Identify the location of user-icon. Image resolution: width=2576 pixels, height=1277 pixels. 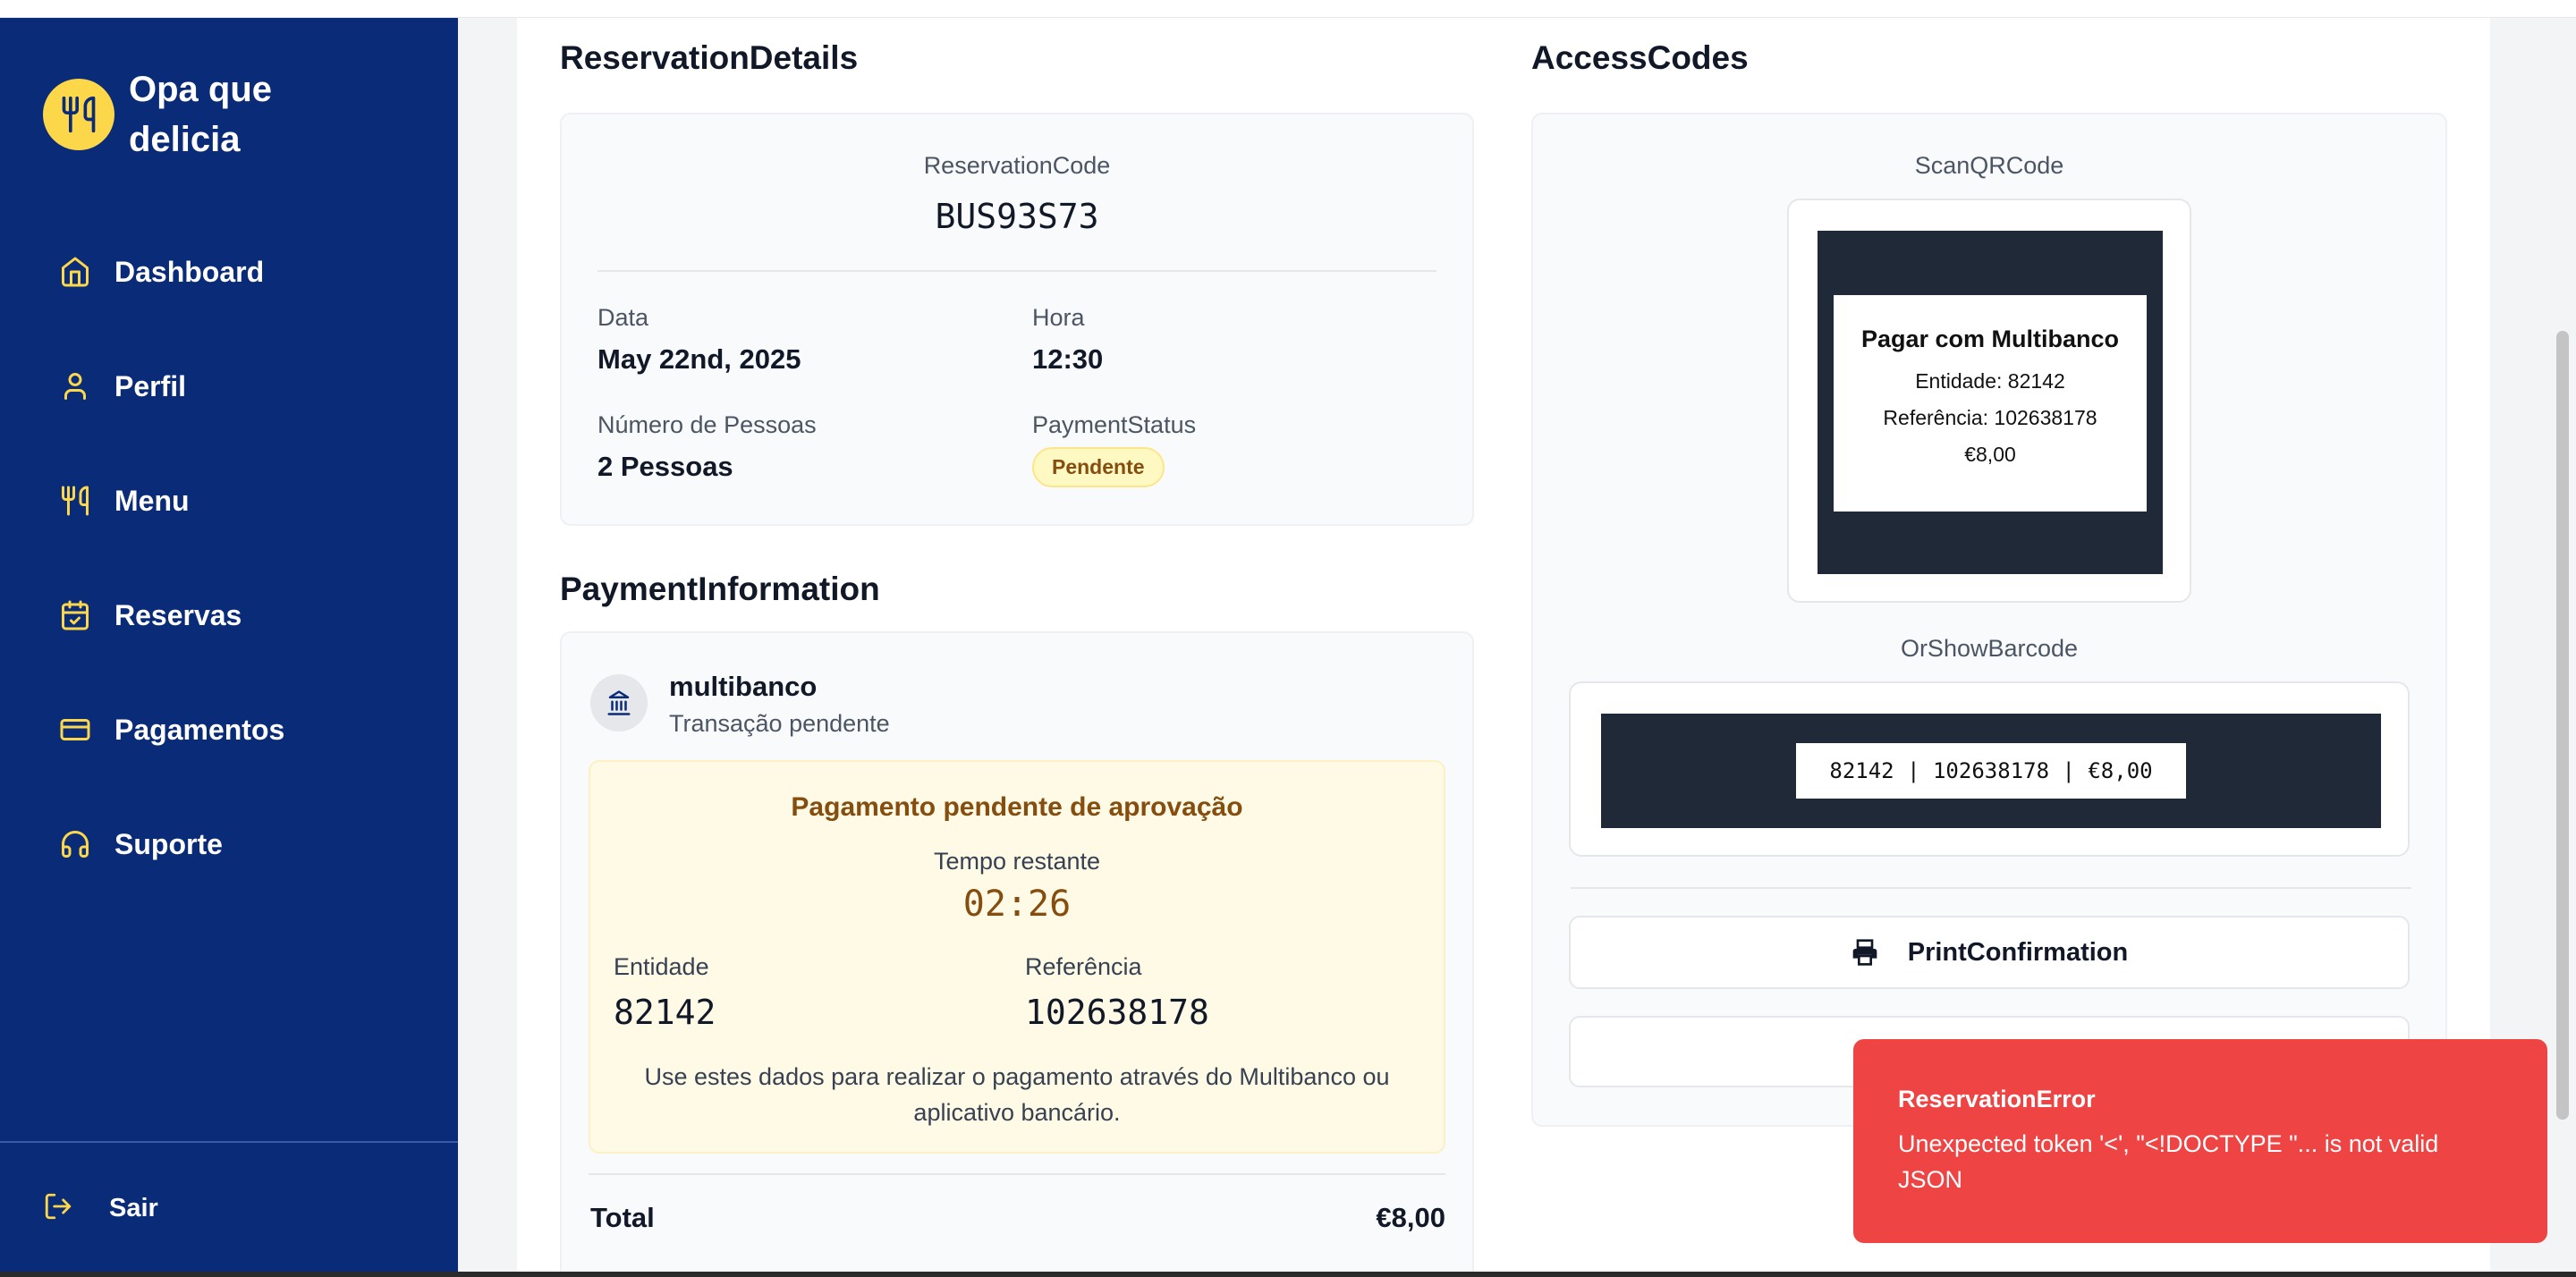
(75, 386).